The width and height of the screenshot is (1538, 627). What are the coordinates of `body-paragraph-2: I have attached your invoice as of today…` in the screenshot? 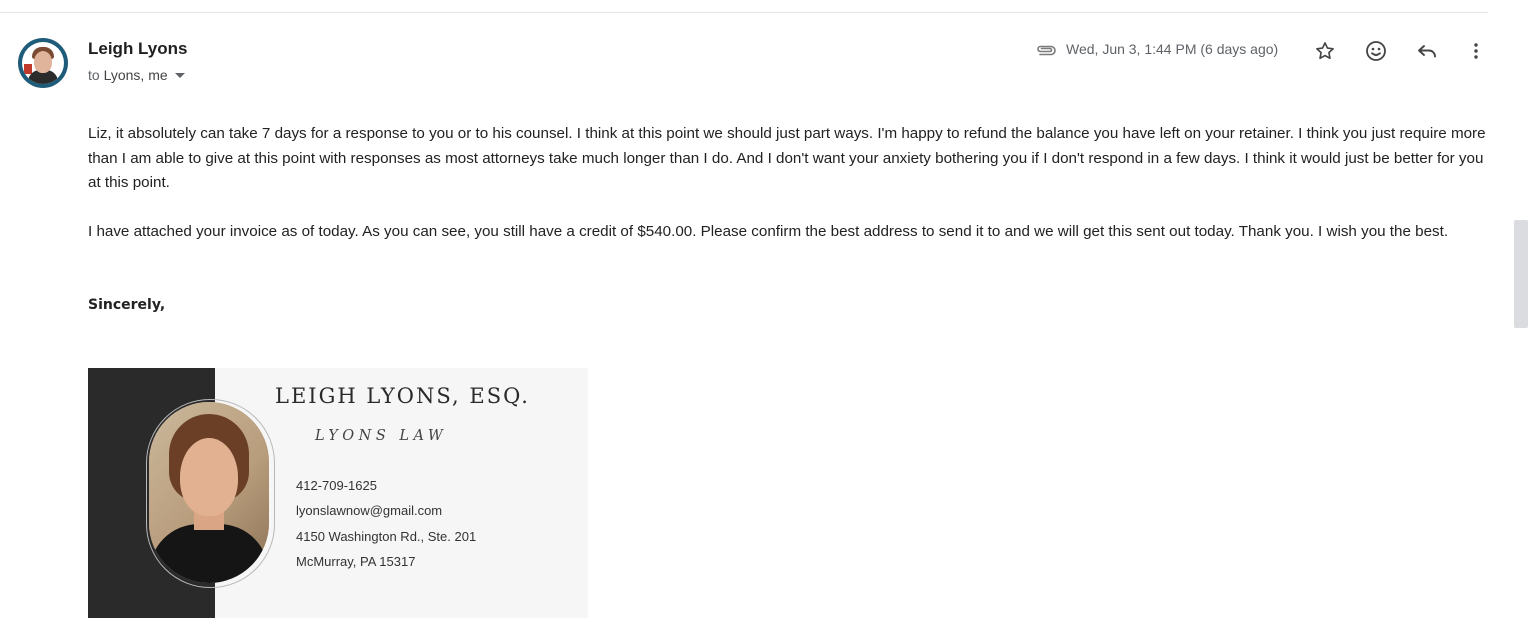 It's located at (768, 231).